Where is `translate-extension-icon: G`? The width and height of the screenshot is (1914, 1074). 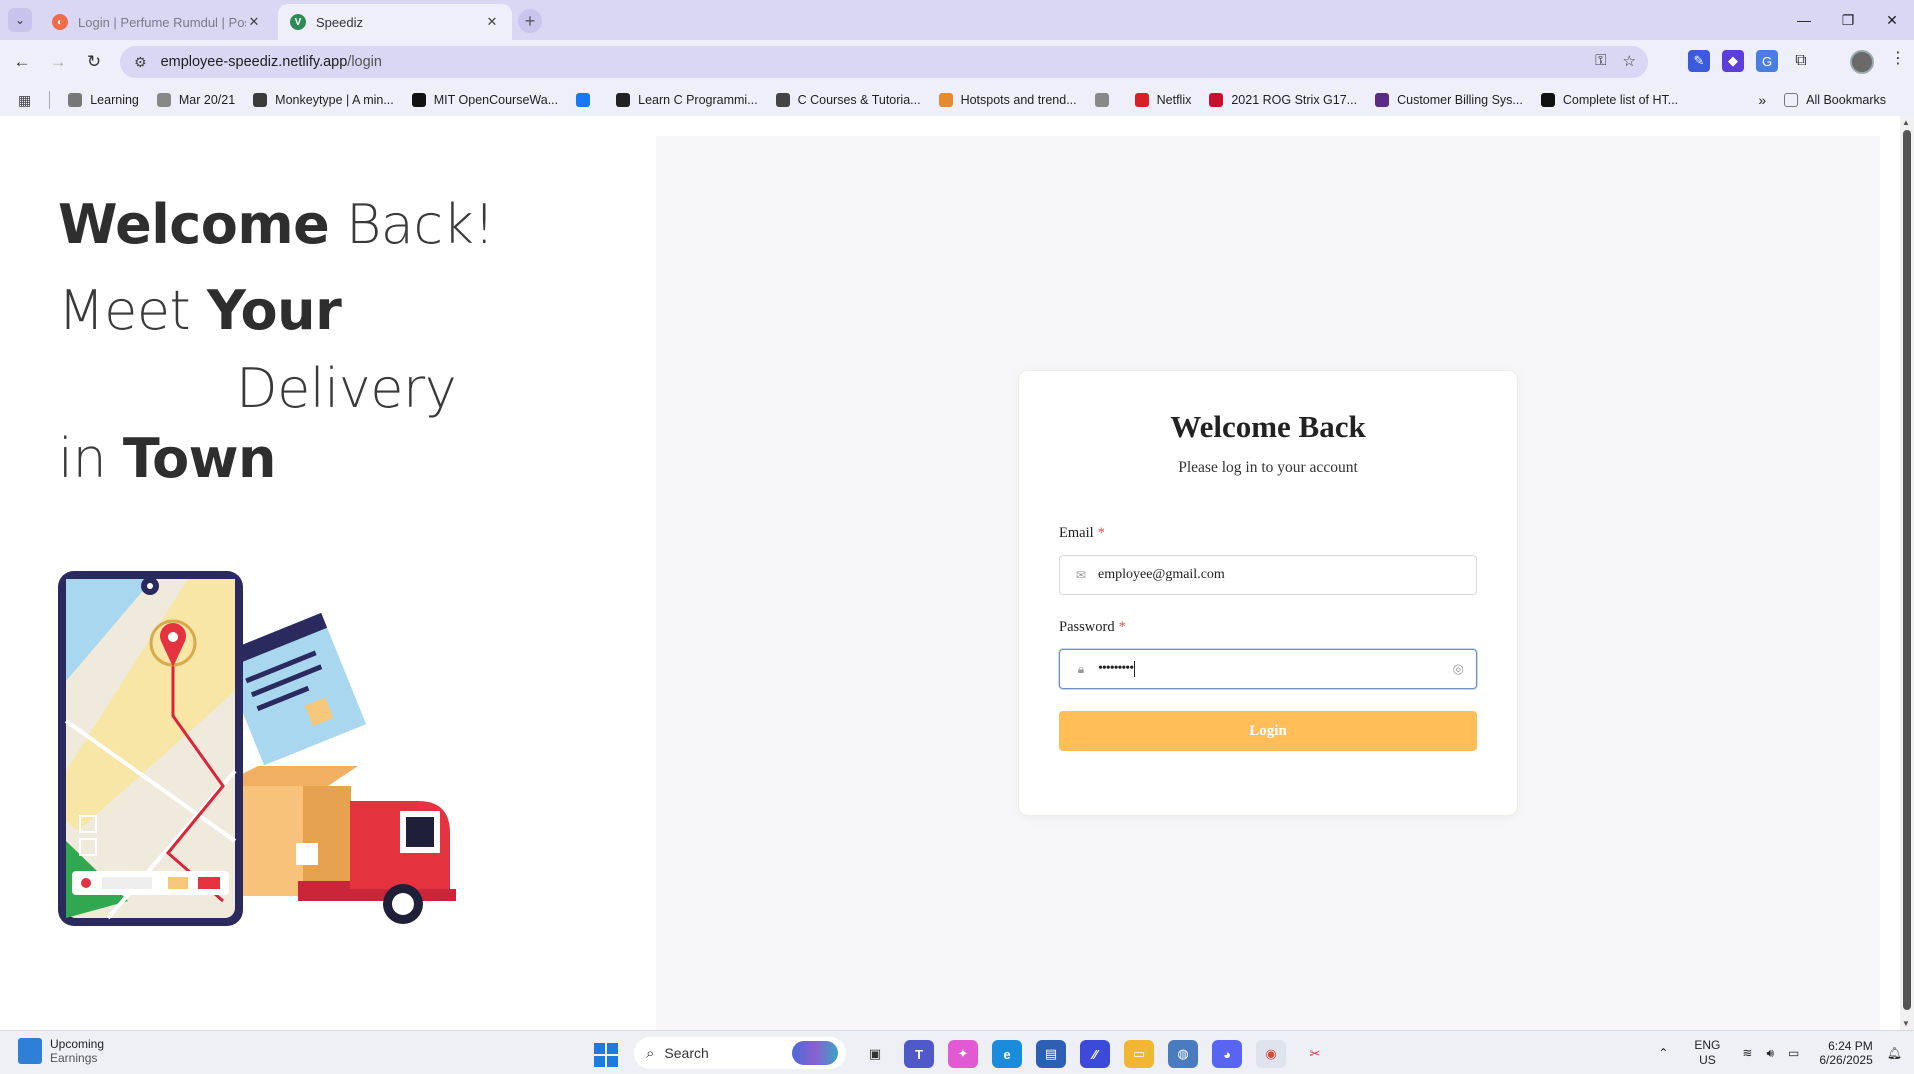 translate-extension-icon: G is located at coordinates (1767, 61).